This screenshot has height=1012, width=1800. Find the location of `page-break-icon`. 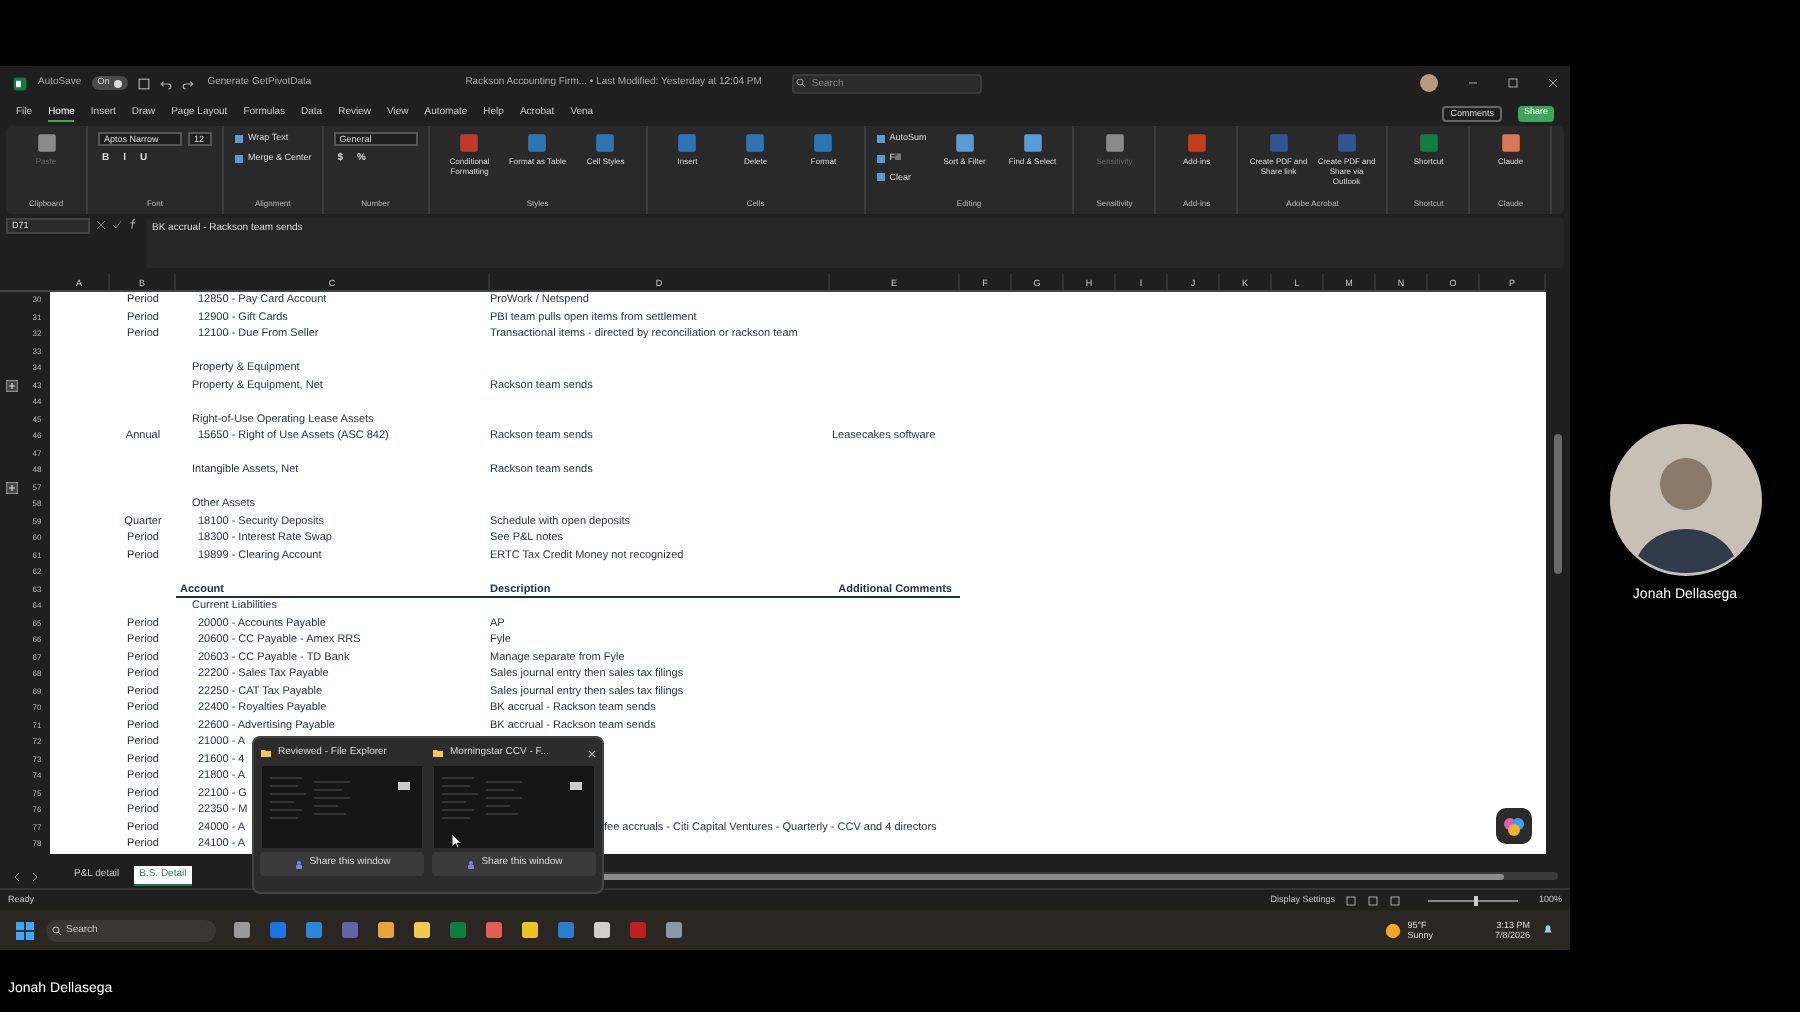

page-break-icon is located at coordinates (1395, 900).